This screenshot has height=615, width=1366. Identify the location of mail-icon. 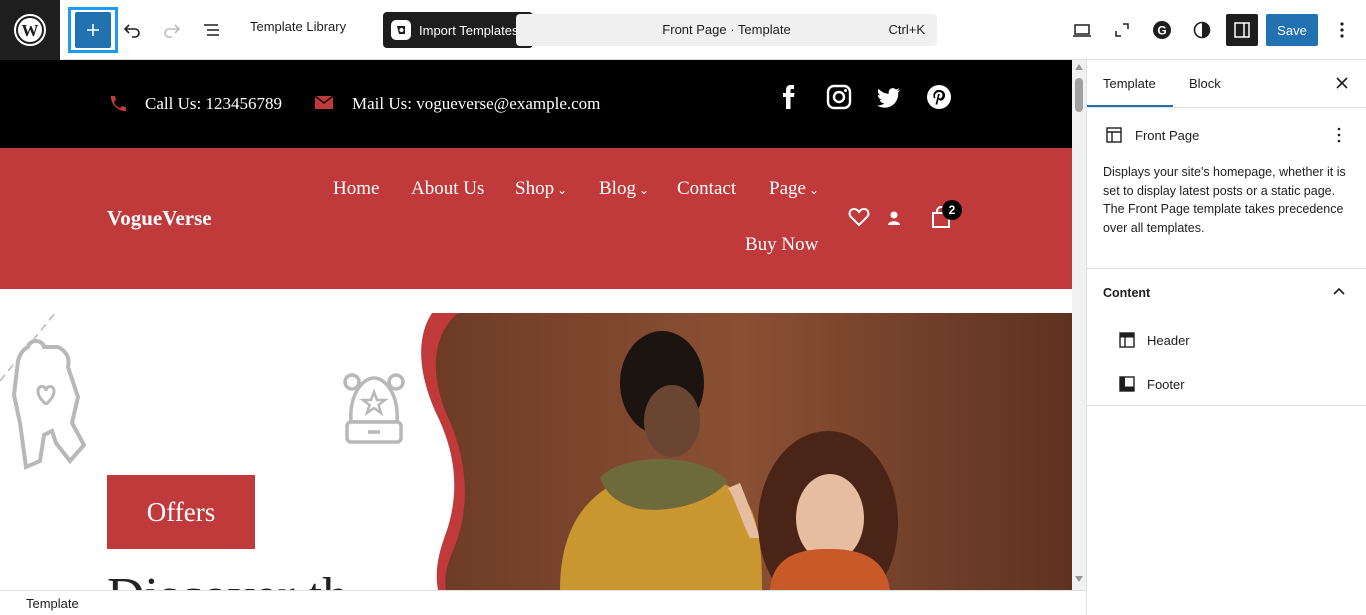
(324, 102).